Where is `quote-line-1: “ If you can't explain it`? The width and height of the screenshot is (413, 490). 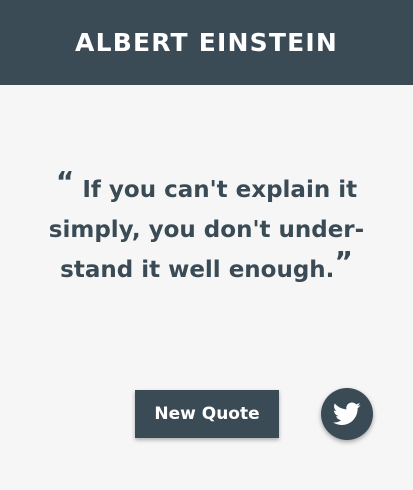
quote-line-1: “ If you can't explain it is located at coordinates (206, 189).